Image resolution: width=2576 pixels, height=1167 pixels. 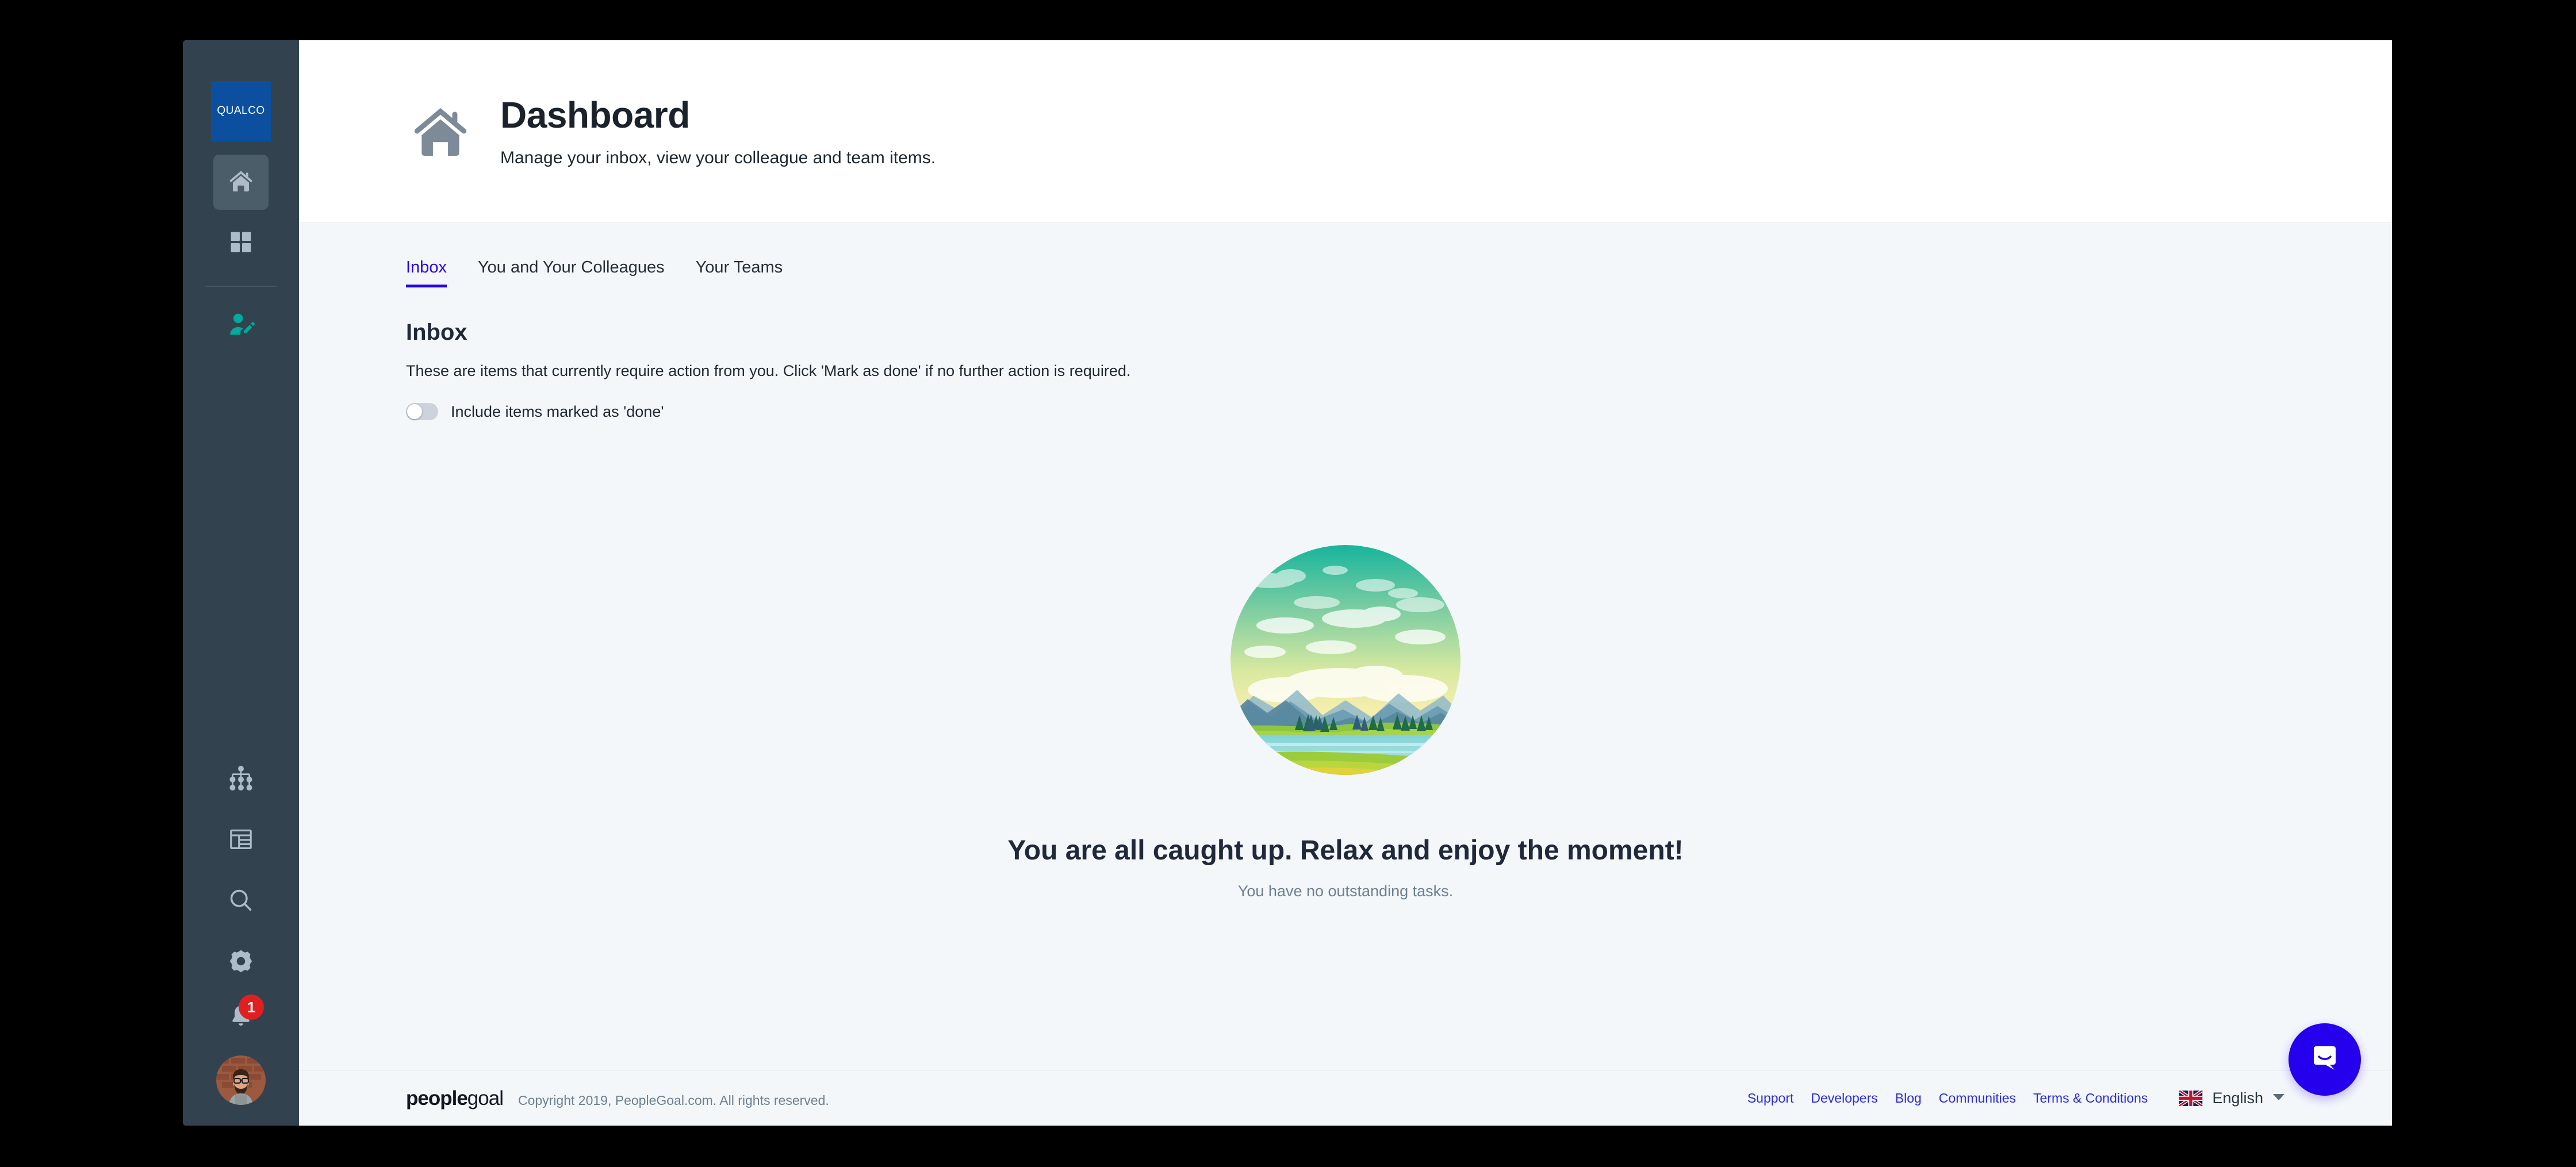 I want to click on empty-state-subtitle: You have no outstanding tasks., so click(x=1345, y=891).